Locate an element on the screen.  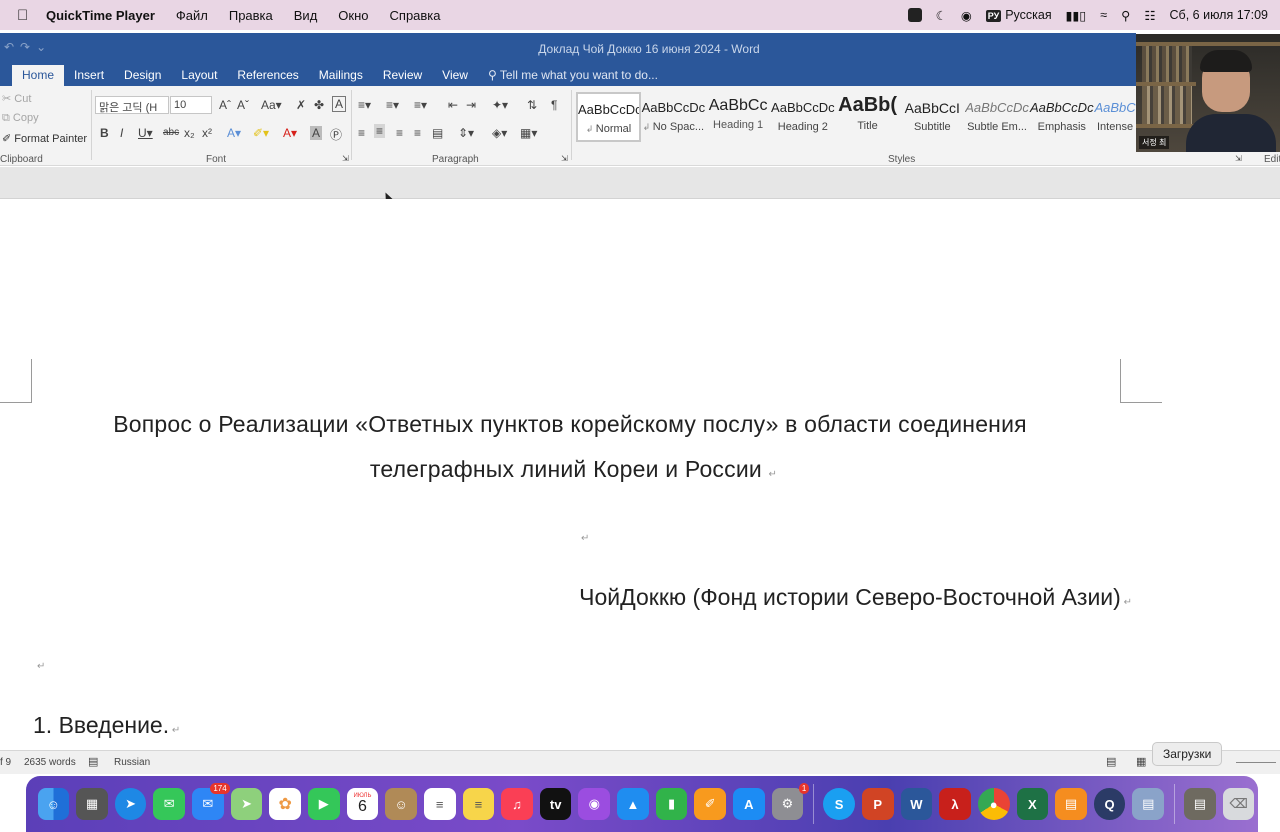
facetime-icon: ▶ is located at coordinates (323, 804).